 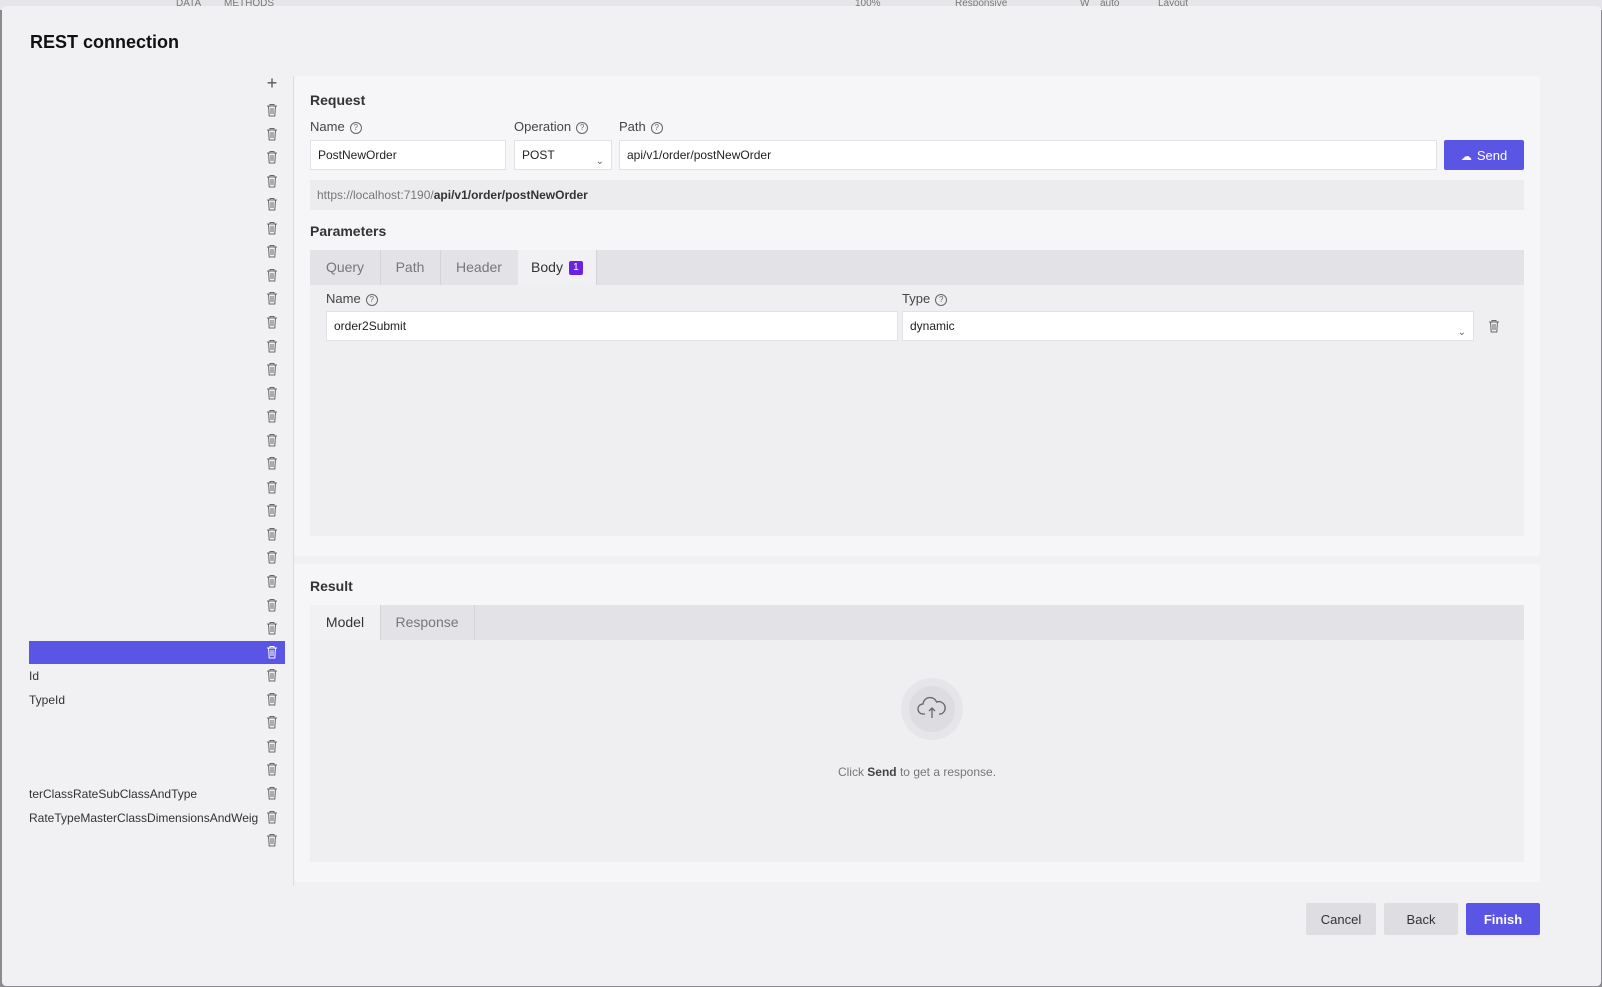 I want to click on field-row: TypeId, so click(x=157, y=699).